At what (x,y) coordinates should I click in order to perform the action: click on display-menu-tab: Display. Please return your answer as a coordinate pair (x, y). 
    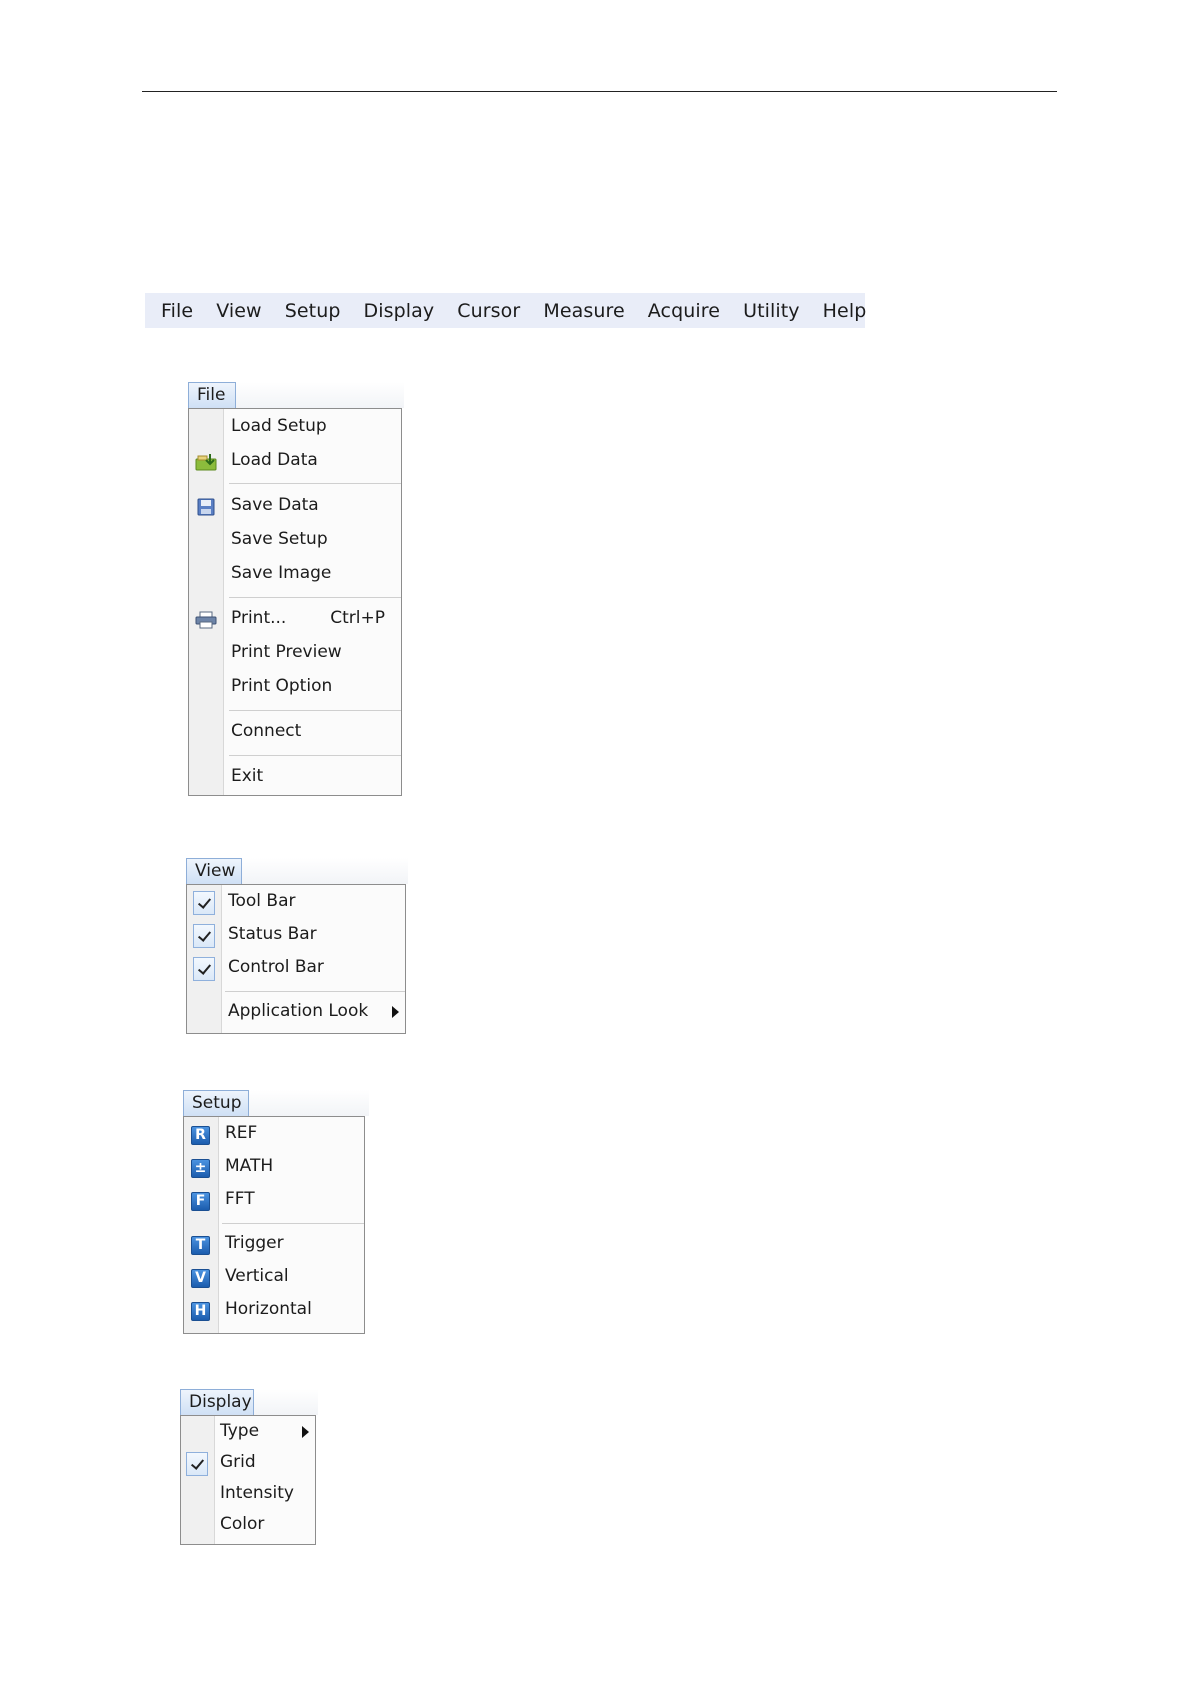
    Looking at the image, I should click on (217, 1402).